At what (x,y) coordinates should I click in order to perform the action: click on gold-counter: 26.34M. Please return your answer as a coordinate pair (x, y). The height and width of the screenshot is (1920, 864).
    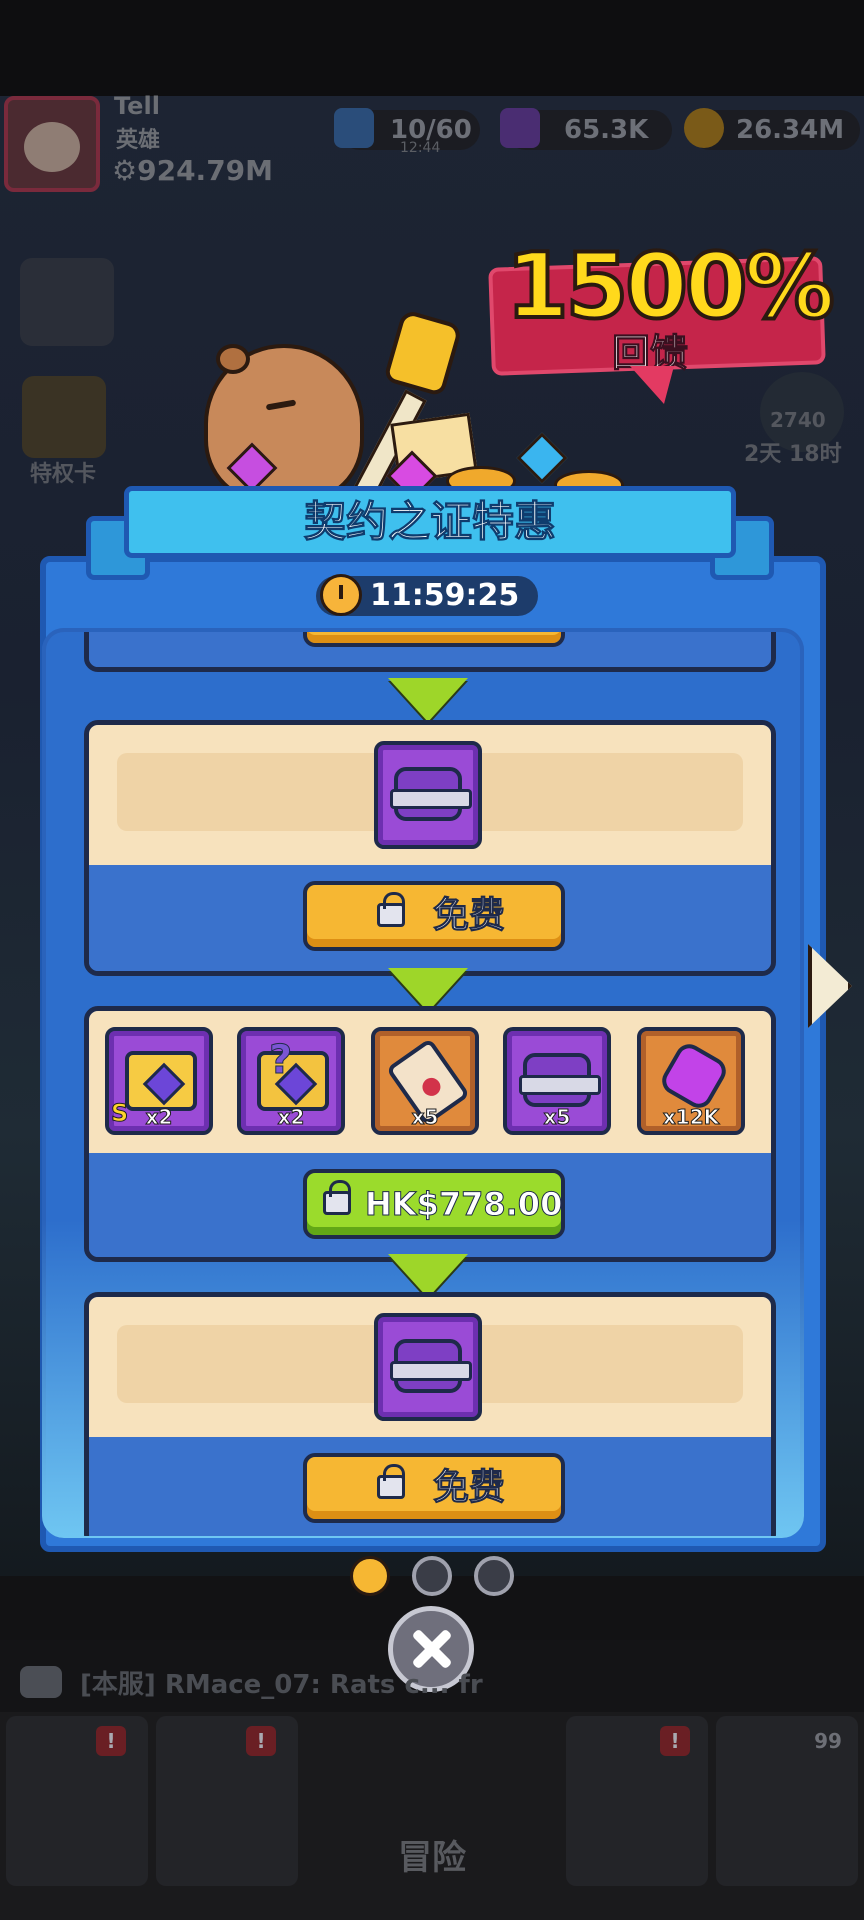
    Looking at the image, I should click on (772, 129).